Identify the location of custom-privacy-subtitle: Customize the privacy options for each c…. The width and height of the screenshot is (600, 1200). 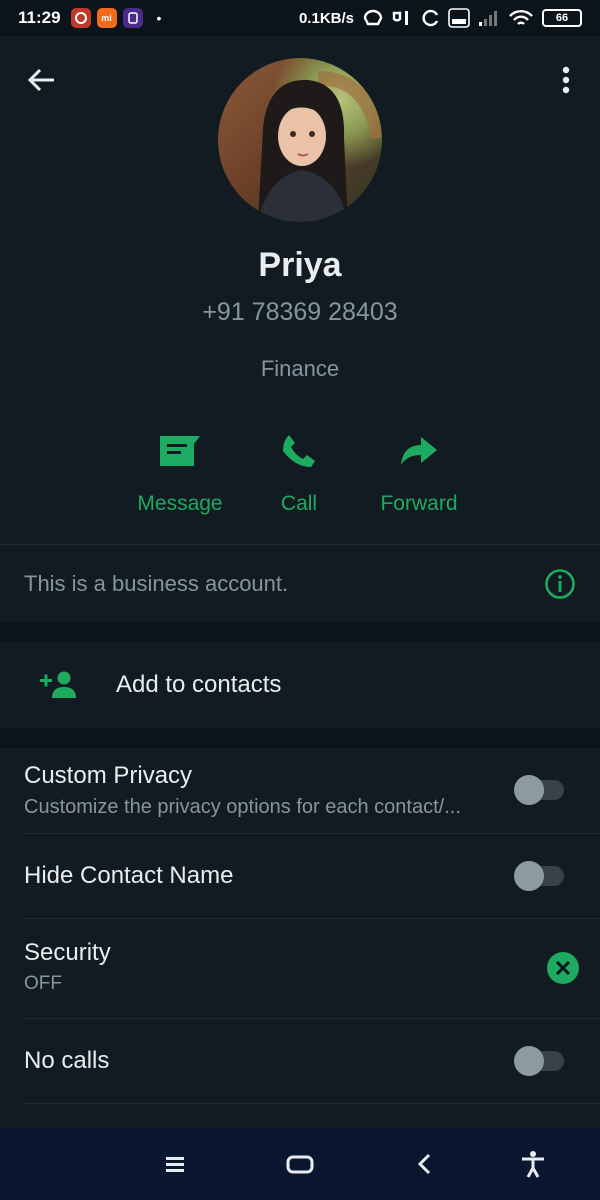
(242, 807).